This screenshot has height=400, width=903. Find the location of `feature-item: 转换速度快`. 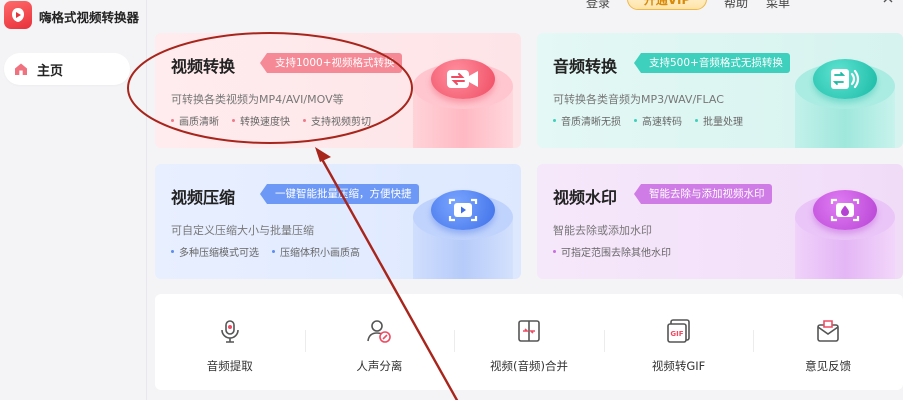

feature-item: 转换速度快 is located at coordinates (261, 120).